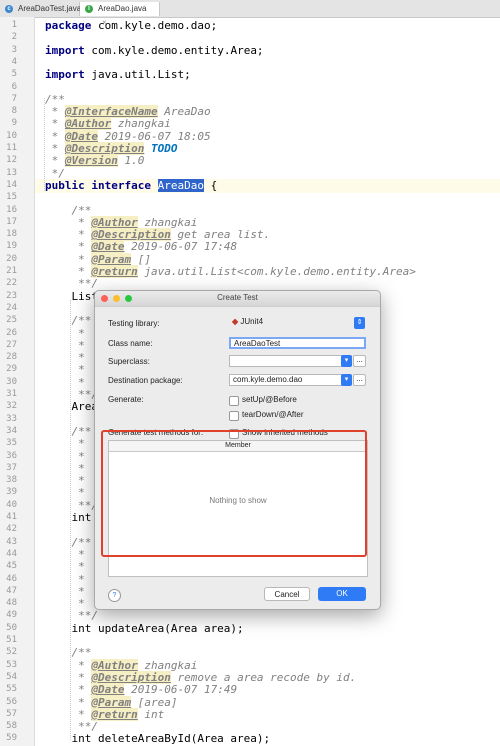 This screenshot has height=746, width=500. Describe the element at coordinates (11, 381) in the screenshot. I see `line-number: 30` at that location.